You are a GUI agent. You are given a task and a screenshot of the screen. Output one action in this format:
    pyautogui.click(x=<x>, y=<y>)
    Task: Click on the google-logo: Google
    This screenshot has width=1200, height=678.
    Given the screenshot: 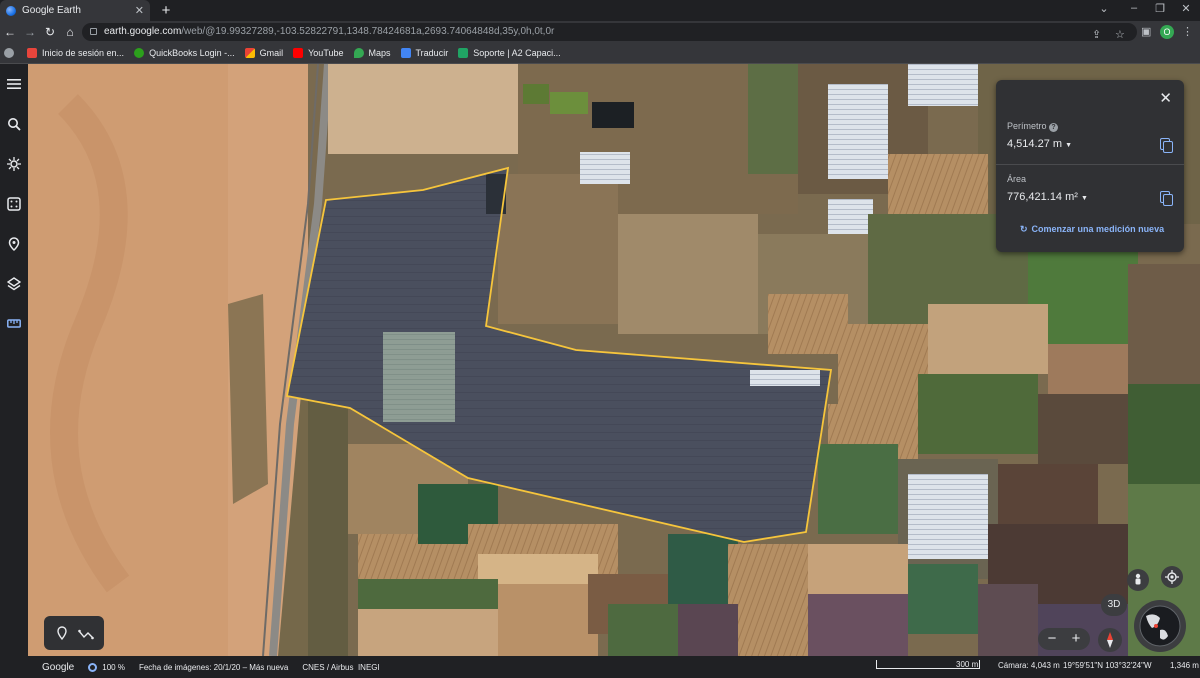 What is the action you would take?
    pyautogui.click(x=58, y=667)
    